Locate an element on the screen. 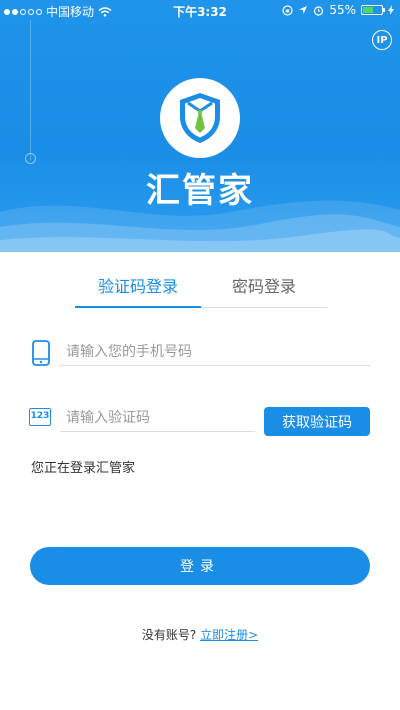 The width and height of the screenshot is (400, 710). battery-percent: 55% is located at coordinates (342, 10).